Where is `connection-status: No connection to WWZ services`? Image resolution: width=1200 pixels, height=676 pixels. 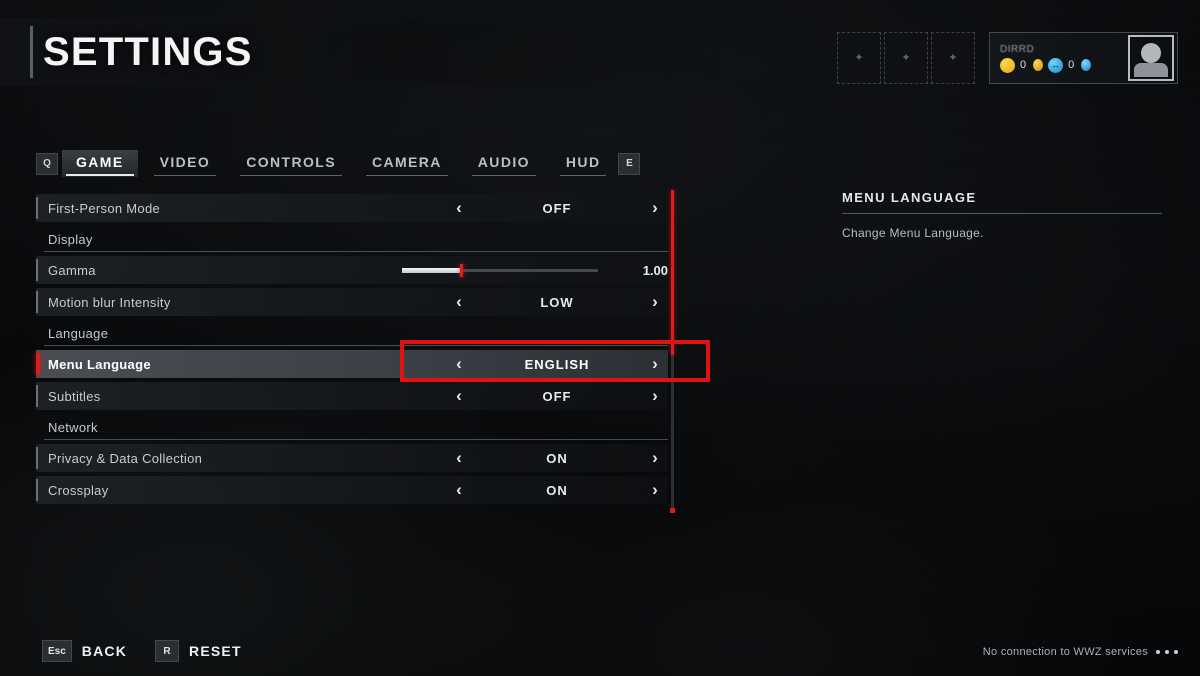
connection-status: No connection to WWZ services is located at coordinates (1080, 652).